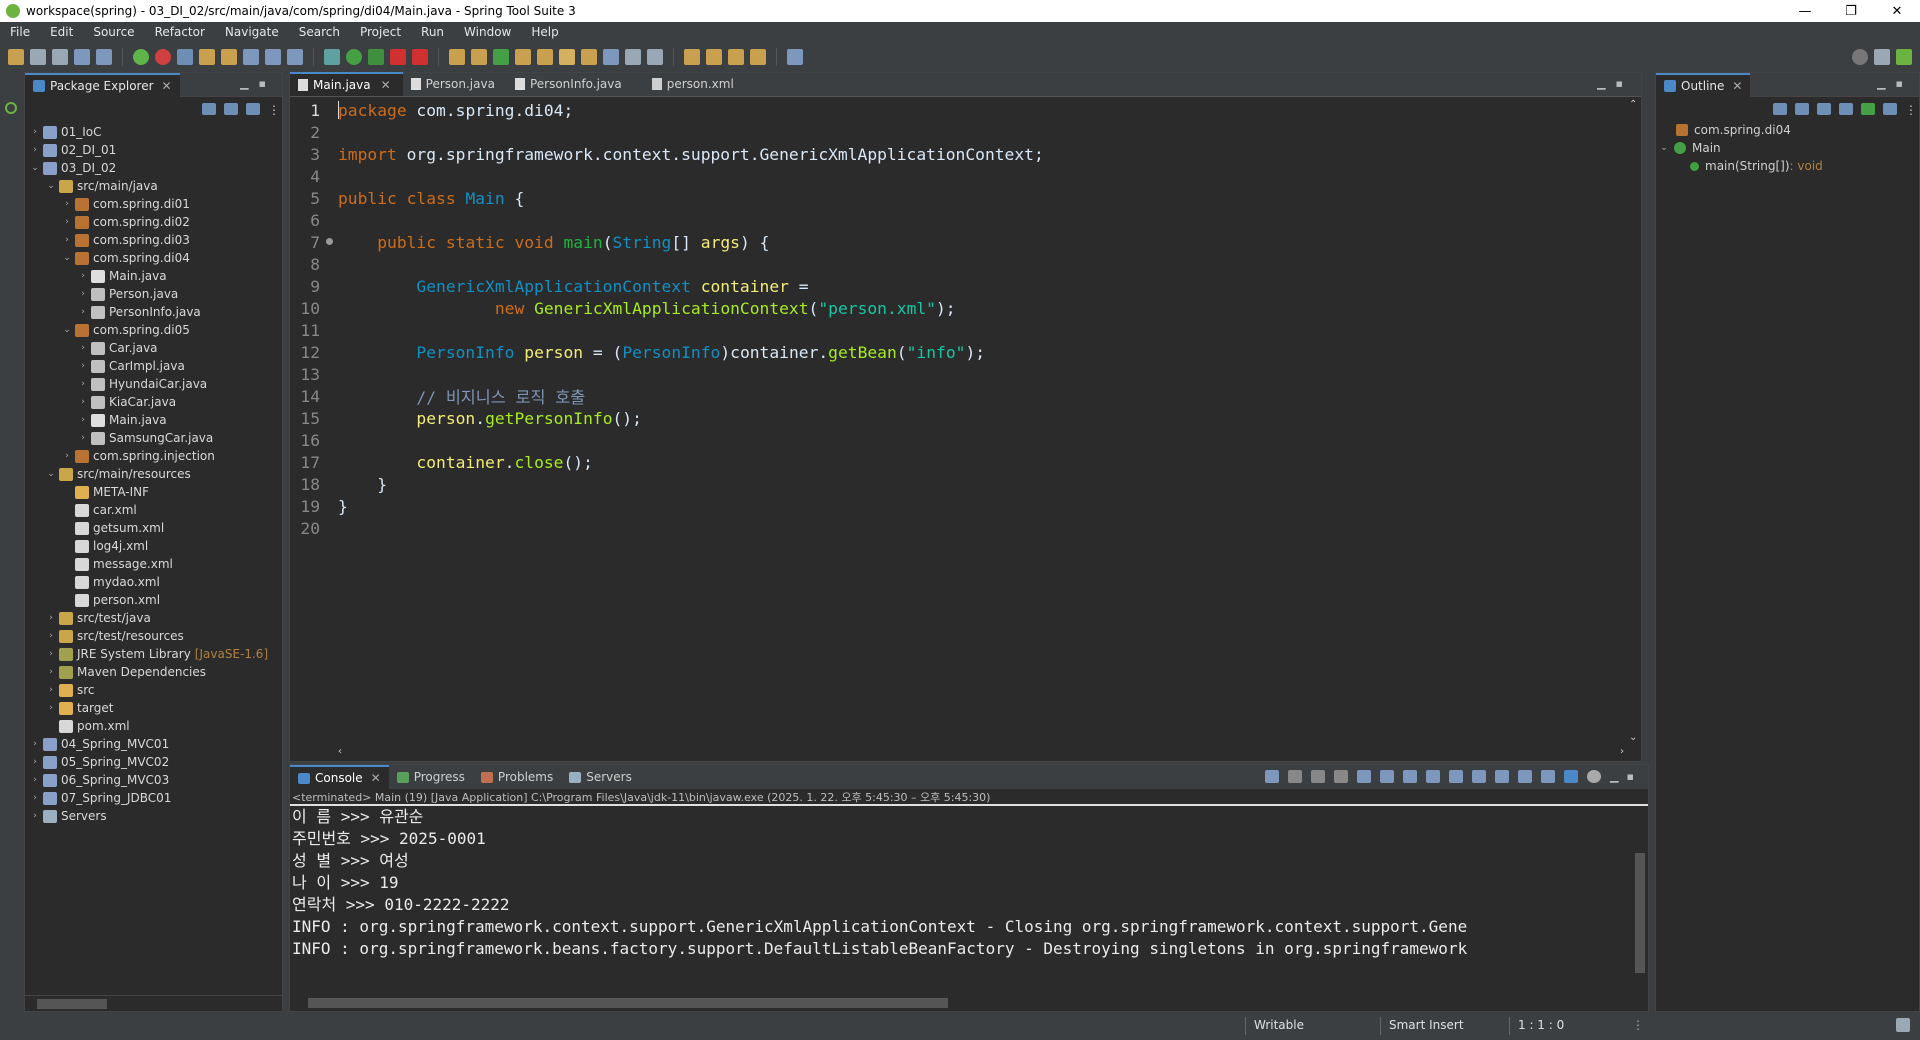  Describe the element at coordinates (1615, 83) in the screenshot. I see `editor-minmax-controls: ▁▪` at that location.